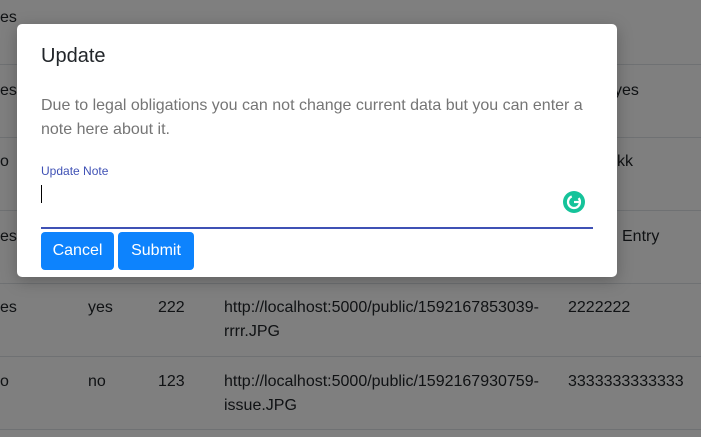 This screenshot has width=701, height=437. What do you see at coordinates (317, 205) in the screenshot?
I see `update-note-input` at bounding box center [317, 205].